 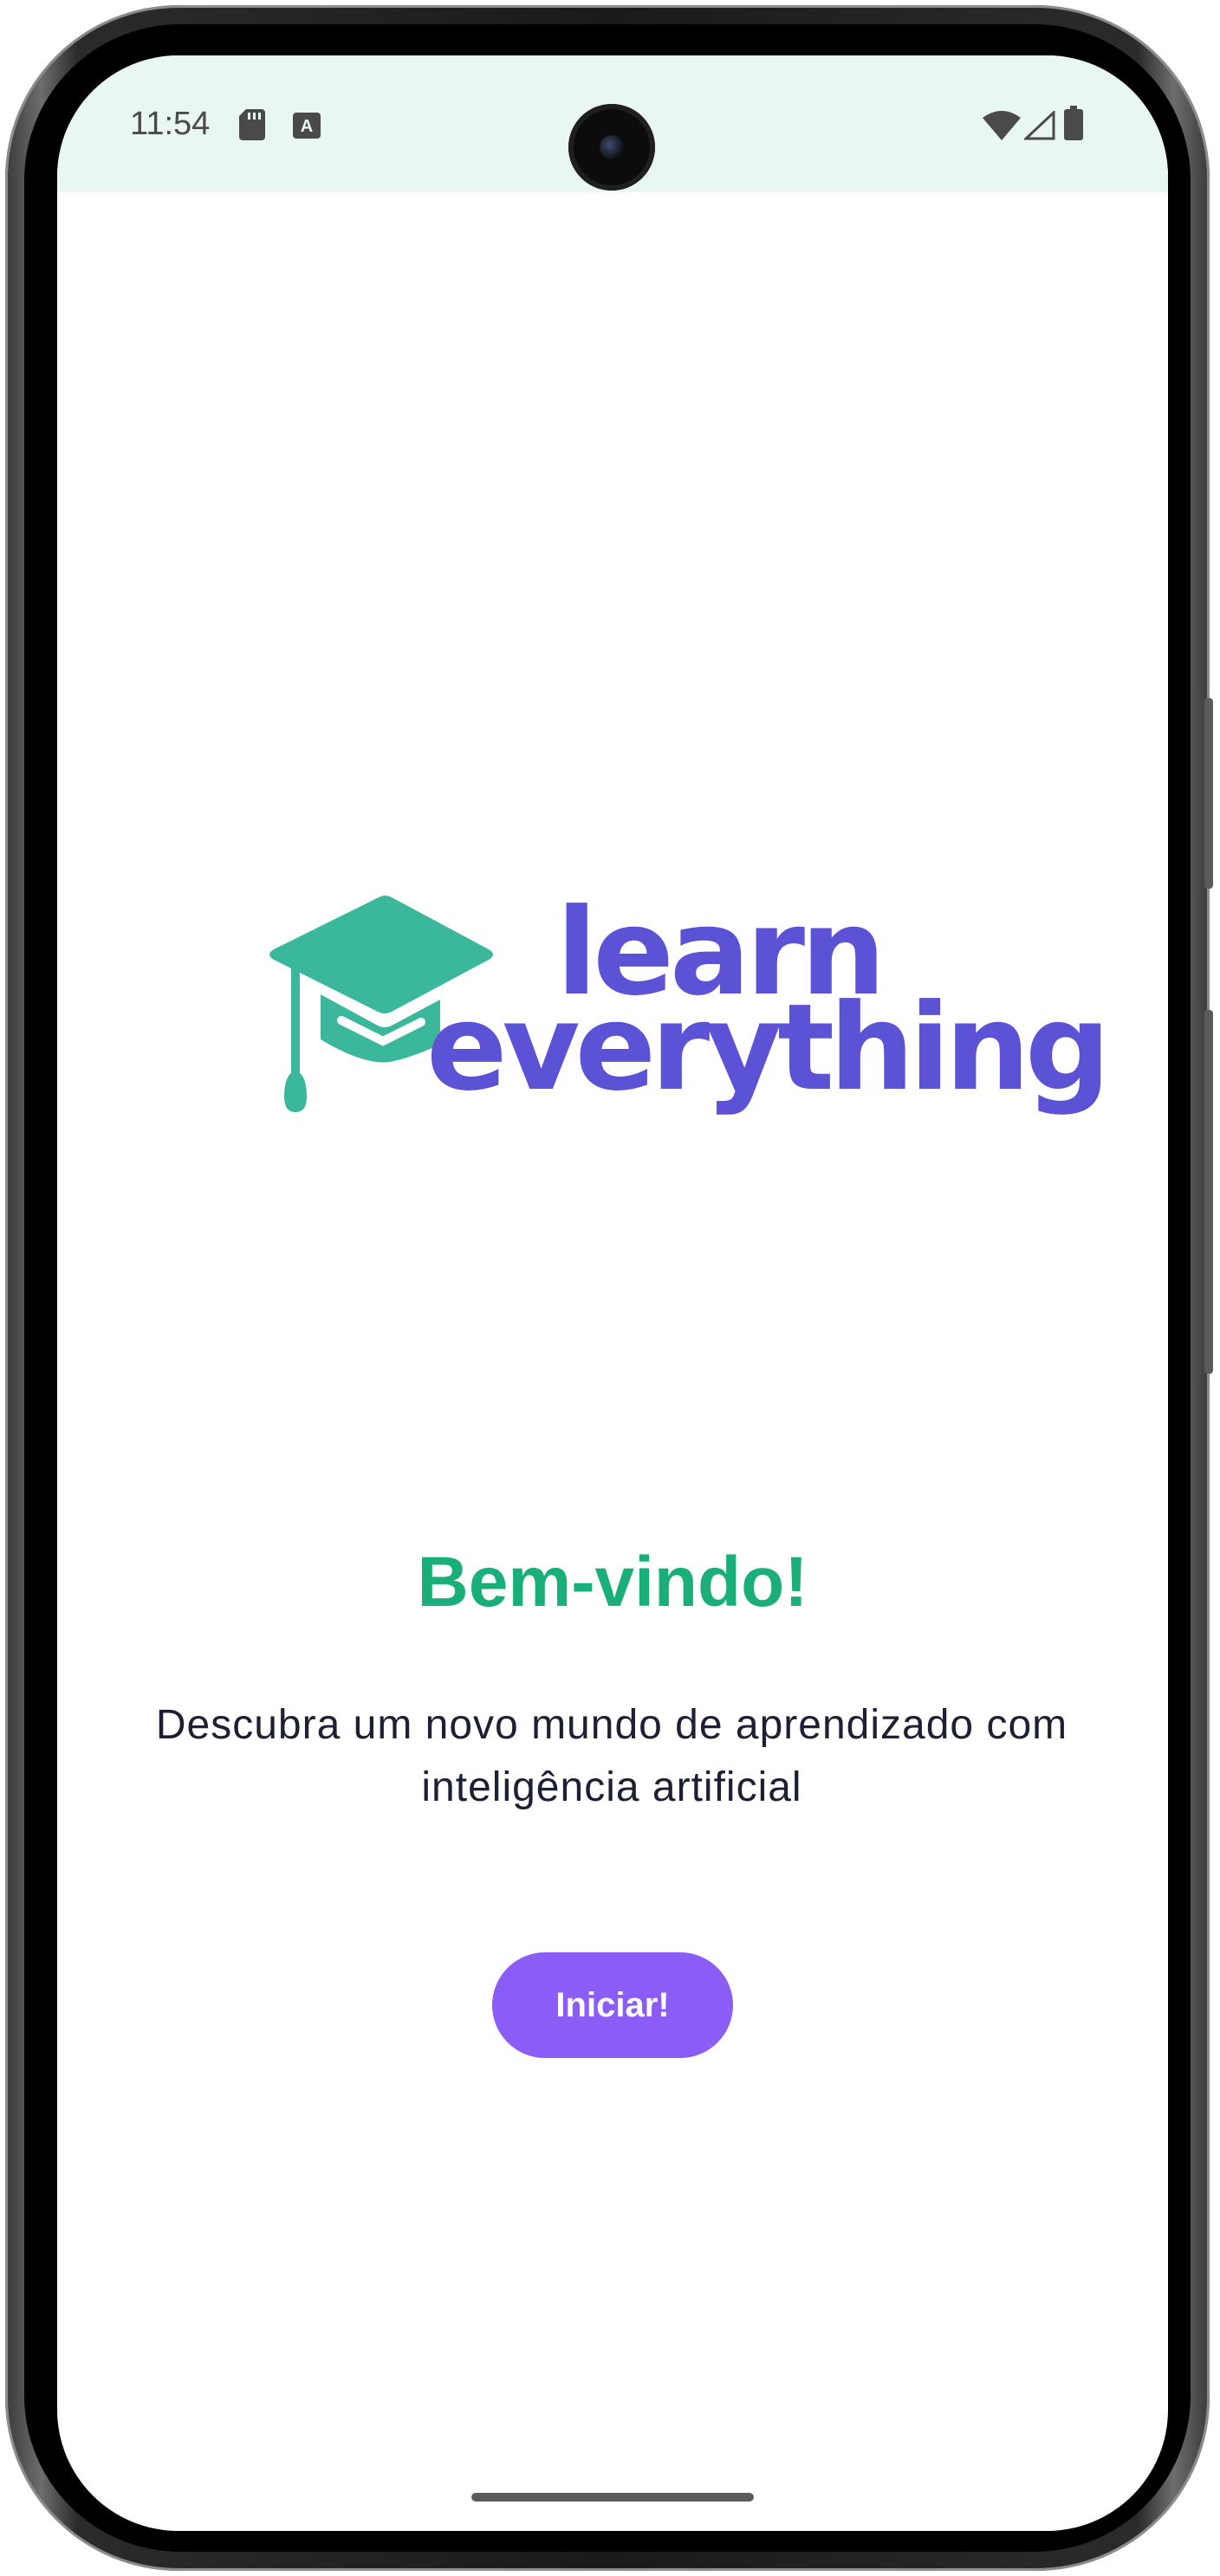 I want to click on app-logo: learn everything, so click(x=686, y=1048).